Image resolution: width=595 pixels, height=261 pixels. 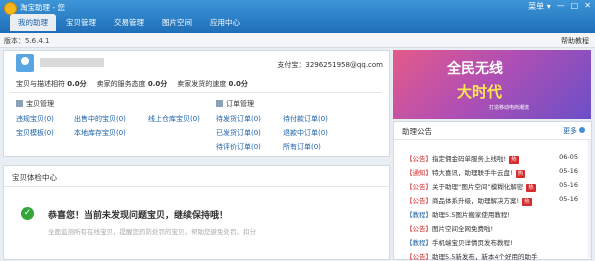 What do you see at coordinates (539, 6) in the screenshot?
I see `menu-button: 菜单 ▾` at bounding box center [539, 6].